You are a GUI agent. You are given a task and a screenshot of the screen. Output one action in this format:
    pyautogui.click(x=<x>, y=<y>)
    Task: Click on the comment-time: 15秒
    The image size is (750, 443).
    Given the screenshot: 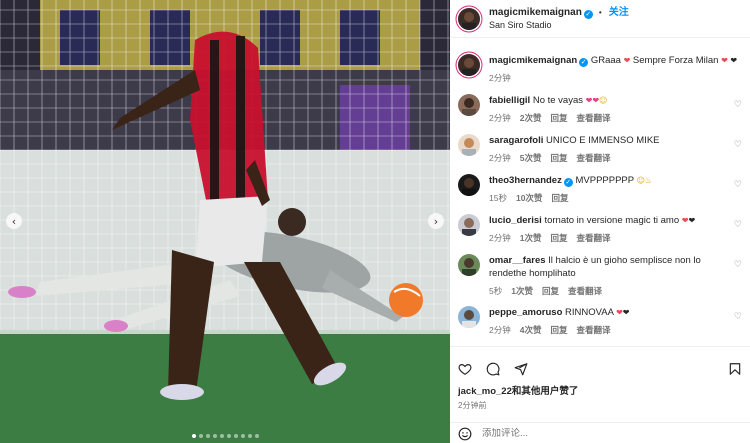 What is the action you would take?
    pyautogui.click(x=498, y=198)
    